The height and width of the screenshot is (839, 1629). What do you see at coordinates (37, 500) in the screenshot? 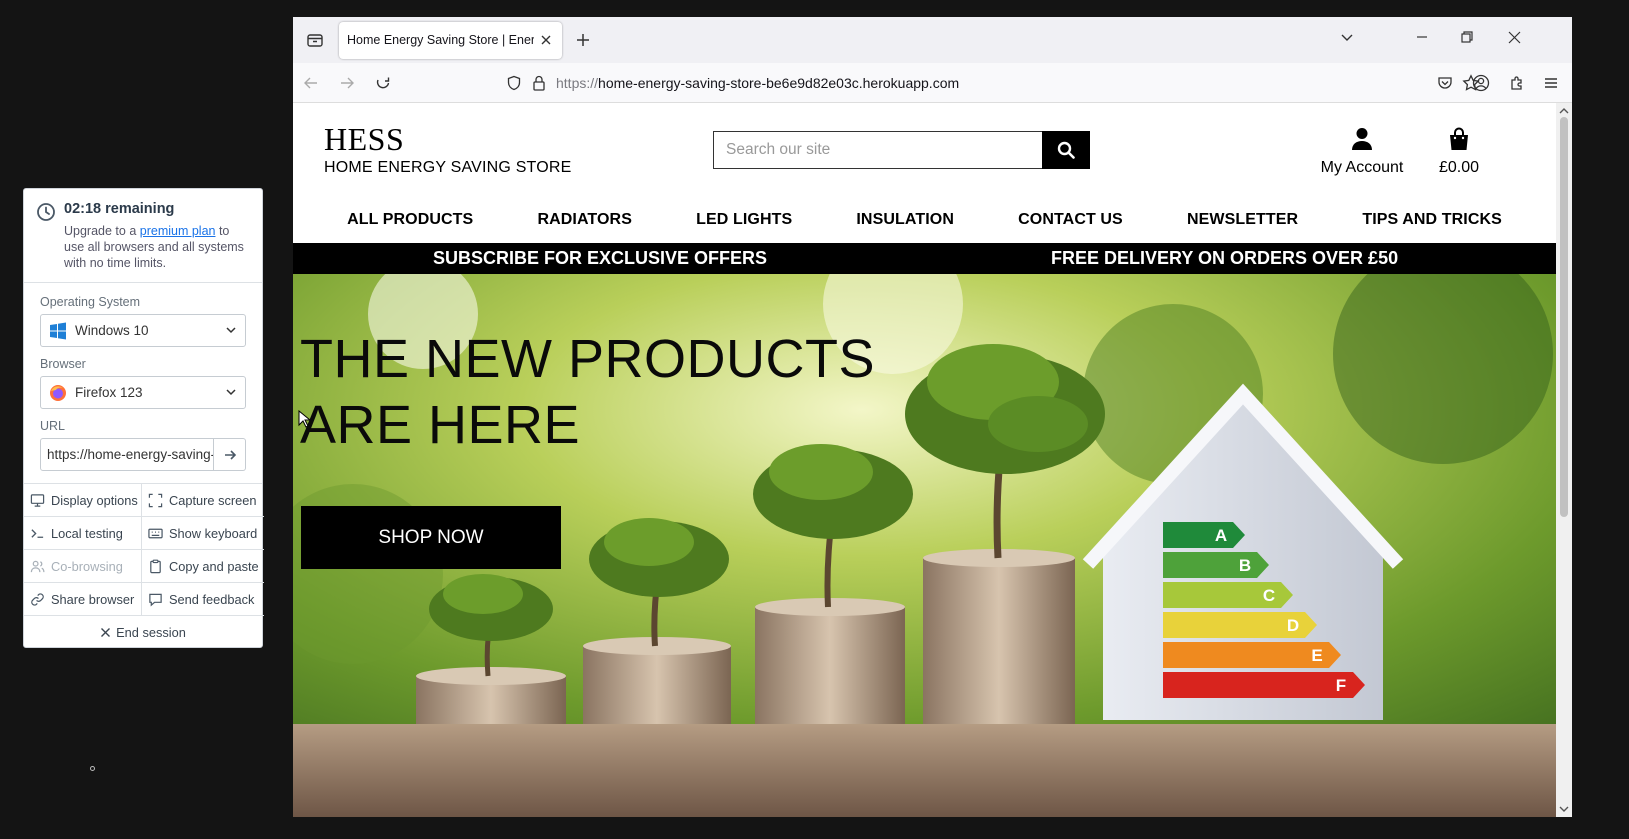
I see `monitor-icon` at bounding box center [37, 500].